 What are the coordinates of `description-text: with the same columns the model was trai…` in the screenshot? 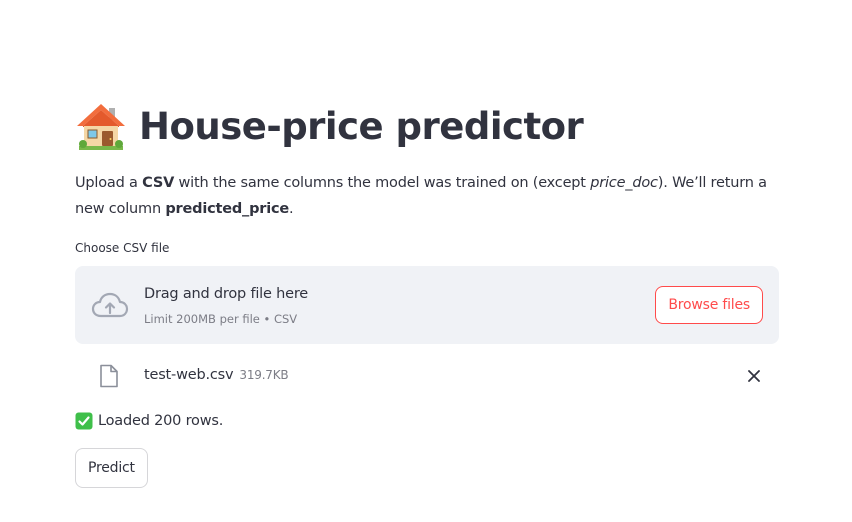 It's located at (382, 183).